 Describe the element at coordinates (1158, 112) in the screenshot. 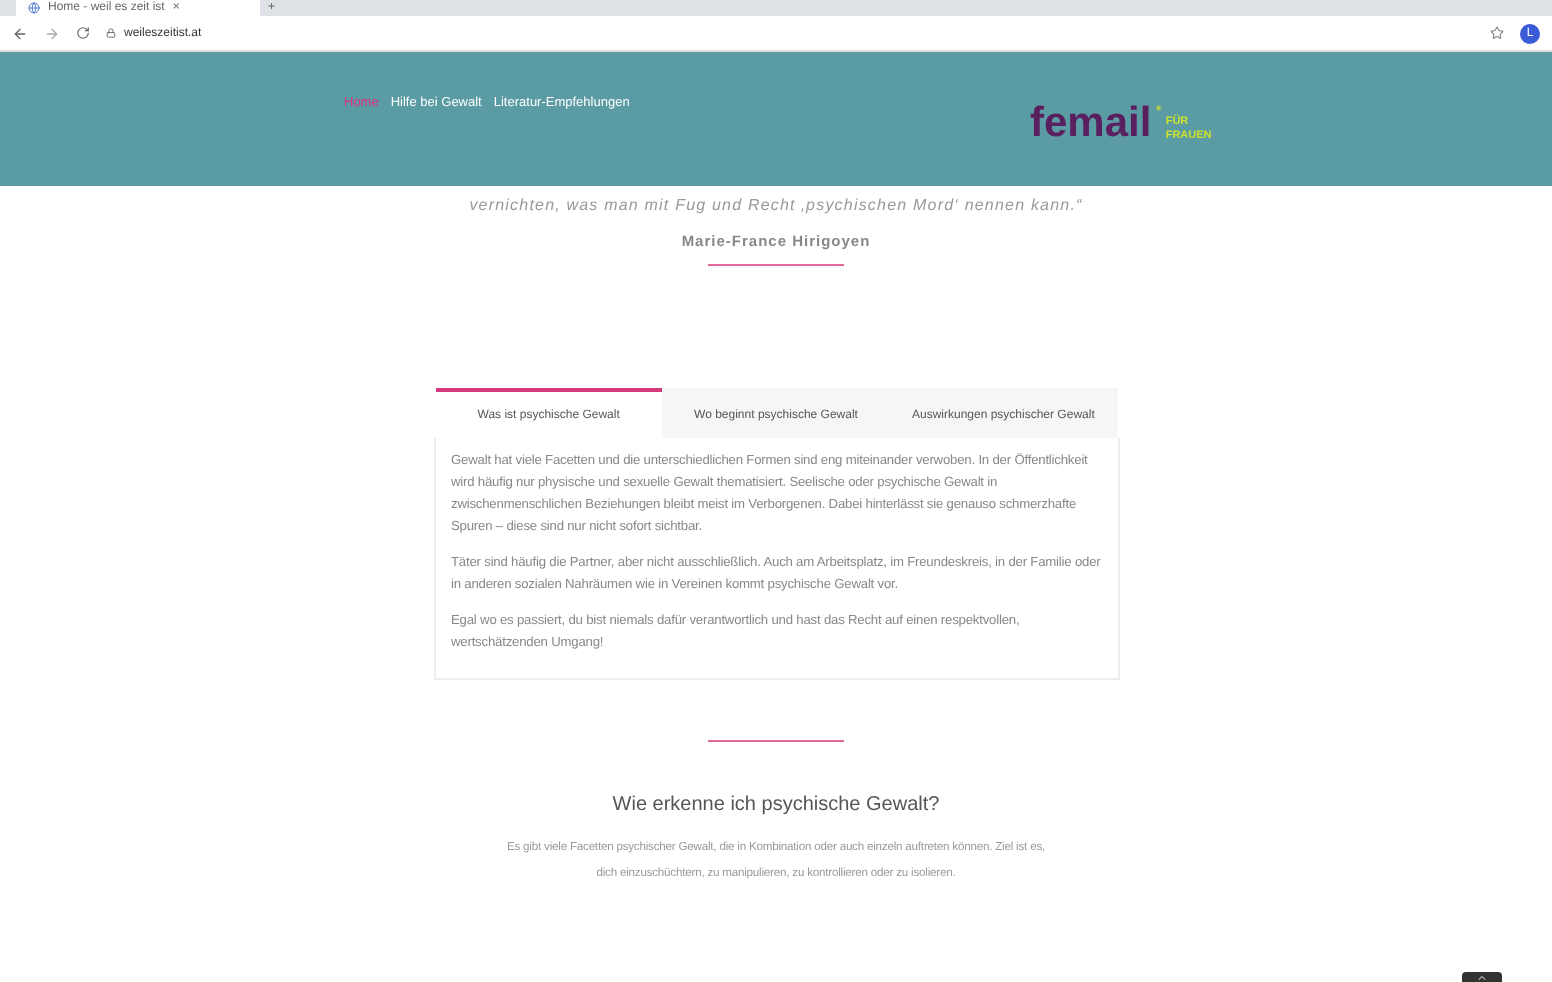

I see `logo-asterisk: *` at that location.